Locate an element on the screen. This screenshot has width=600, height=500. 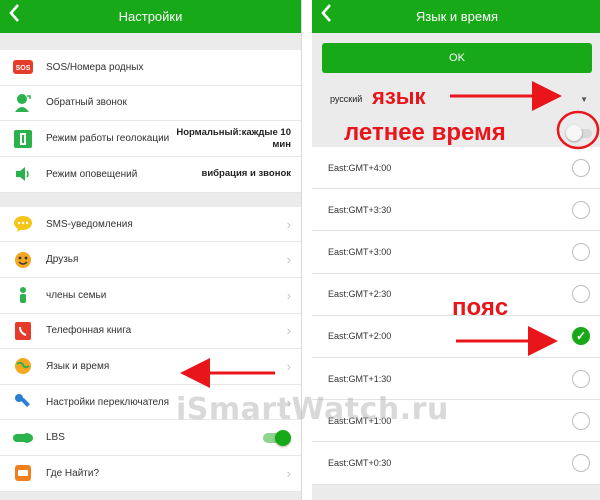
row-label: Где Найти? is located at coordinates (73, 473).